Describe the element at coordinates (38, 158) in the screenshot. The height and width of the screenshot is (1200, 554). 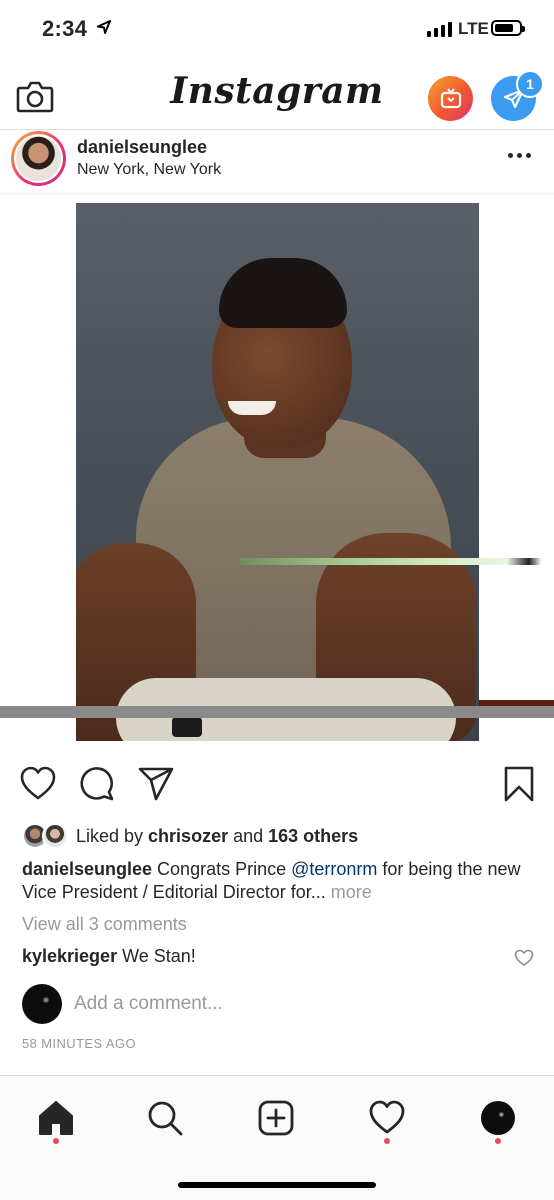
I see `post-author-avatar` at that location.